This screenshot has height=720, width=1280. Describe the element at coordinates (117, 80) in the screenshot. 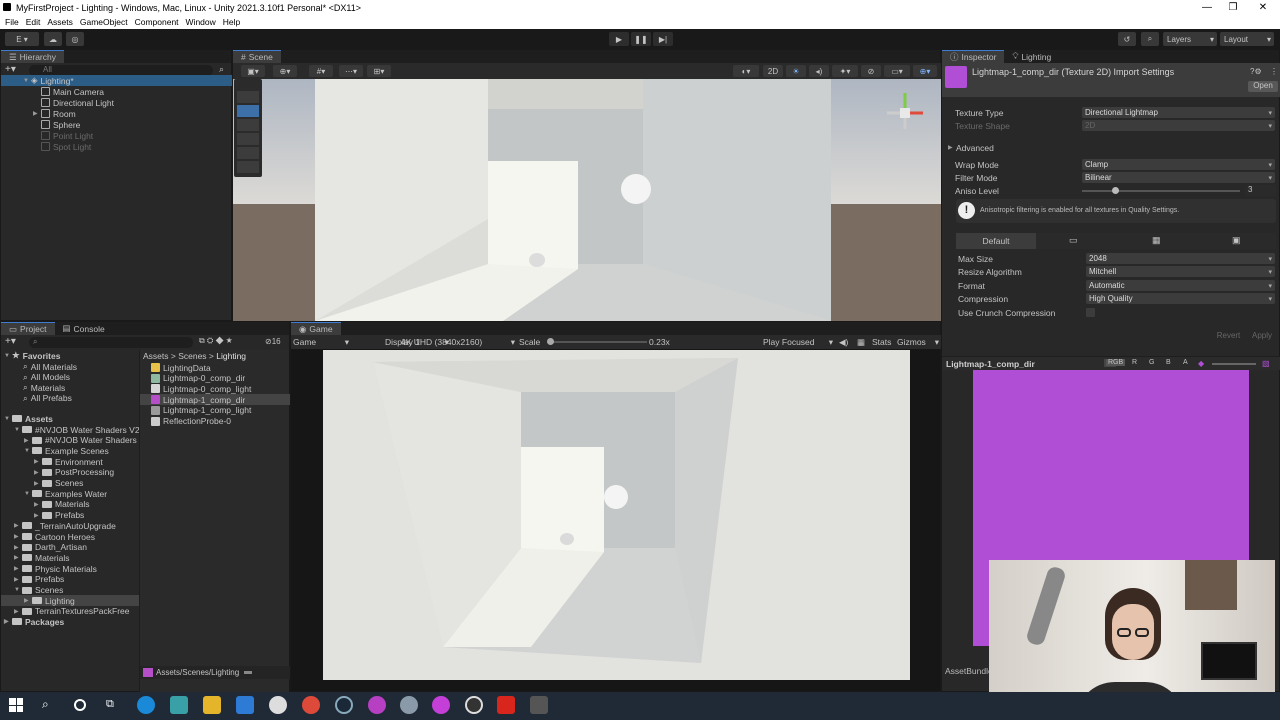

I see `scene-row: ▼ ◈ Lighting*` at that location.